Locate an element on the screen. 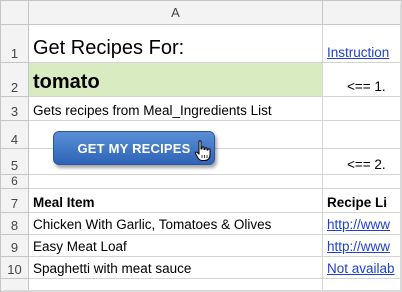 This screenshot has height=292, width=402. select-all-corner is located at coordinates (15, 13).